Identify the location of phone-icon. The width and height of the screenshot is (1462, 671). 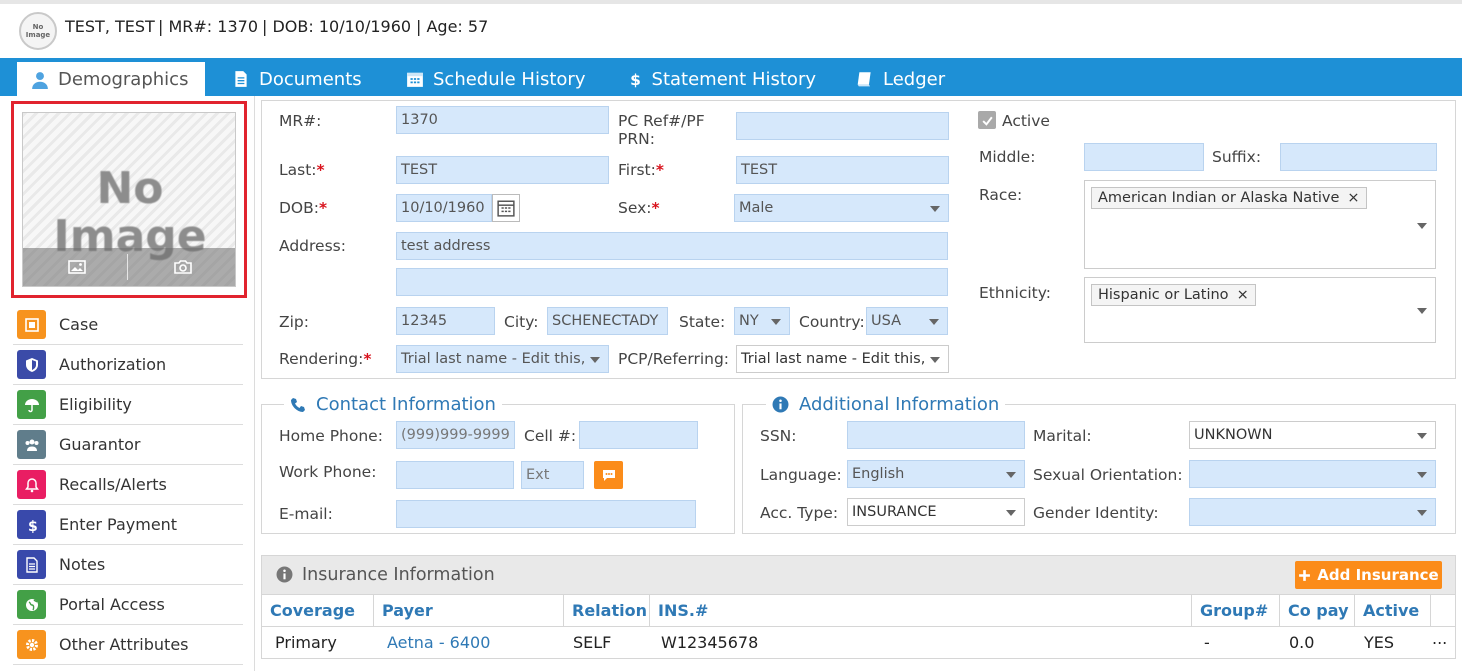
(298, 404).